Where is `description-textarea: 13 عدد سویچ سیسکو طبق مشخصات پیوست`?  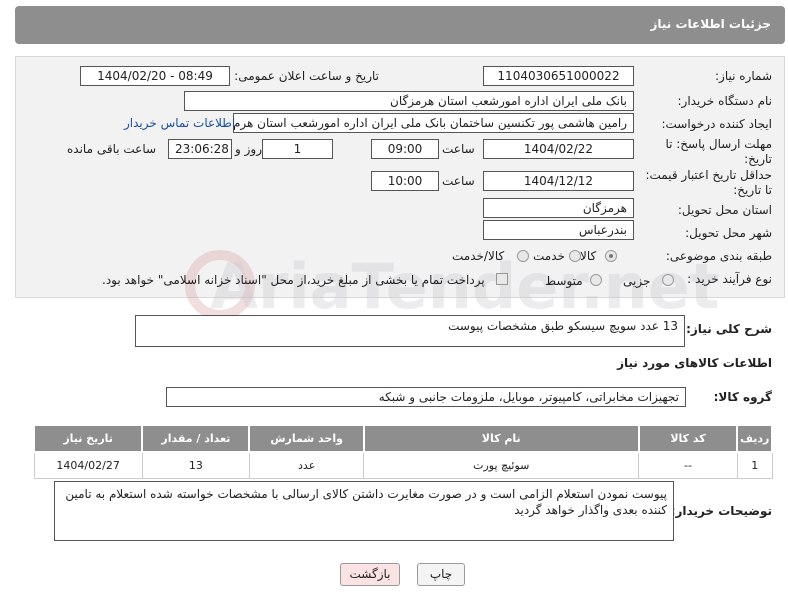 description-textarea: 13 عدد سویچ سیسکو طبق مشخصات پیوست is located at coordinates (410, 331).